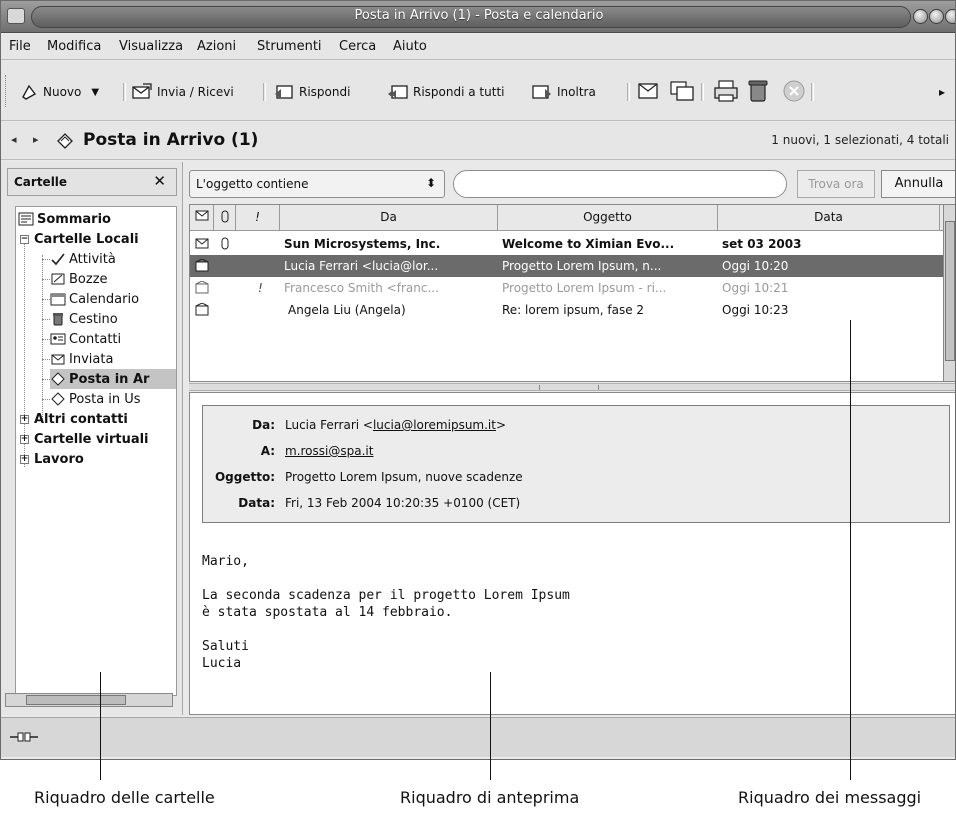 This screenshot has height=824, width=956. Describe the element at coordinates (758, 91) in the screenshot. I see `delete-icon` at that location.